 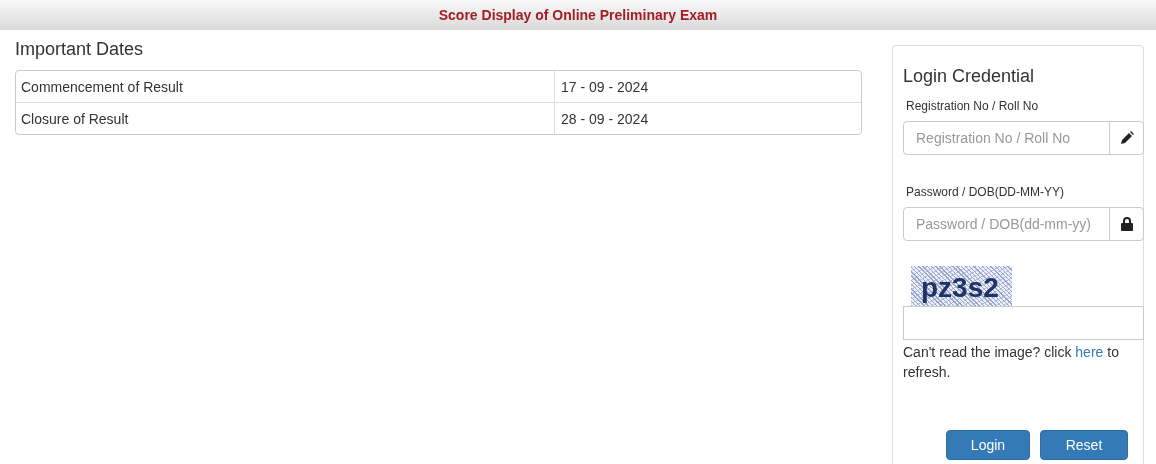 What do you see at coordinates (1126, 138) in the screenshot?
I see `pencil-icon` at bounding box center [1126, 138].